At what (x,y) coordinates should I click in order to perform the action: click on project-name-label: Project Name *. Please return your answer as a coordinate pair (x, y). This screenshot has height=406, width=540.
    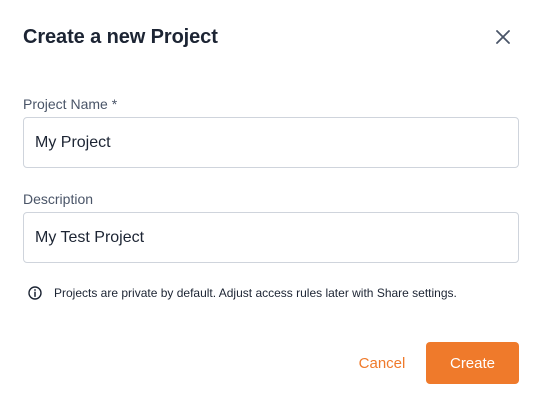
    Looking at the image, I should click on (70, 104).